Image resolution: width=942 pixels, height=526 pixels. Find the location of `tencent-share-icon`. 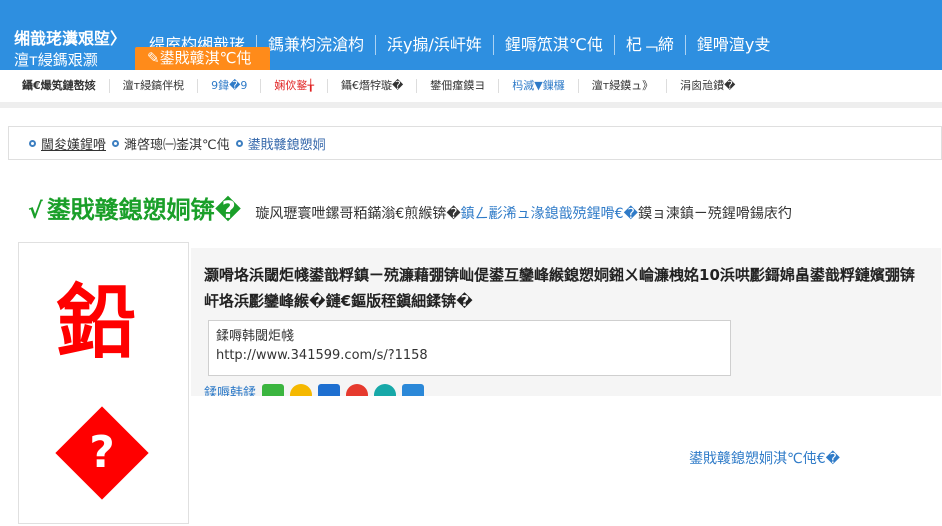

tencent-share-icon is located at coordinates (385, 390).